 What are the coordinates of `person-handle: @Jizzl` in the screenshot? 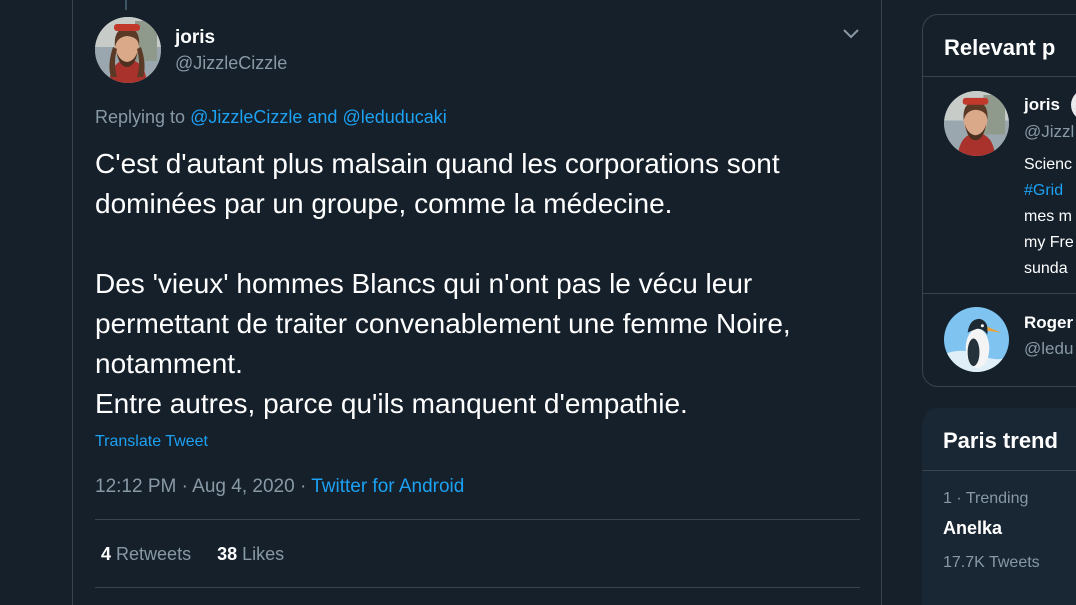 It's located at (1049, 132).